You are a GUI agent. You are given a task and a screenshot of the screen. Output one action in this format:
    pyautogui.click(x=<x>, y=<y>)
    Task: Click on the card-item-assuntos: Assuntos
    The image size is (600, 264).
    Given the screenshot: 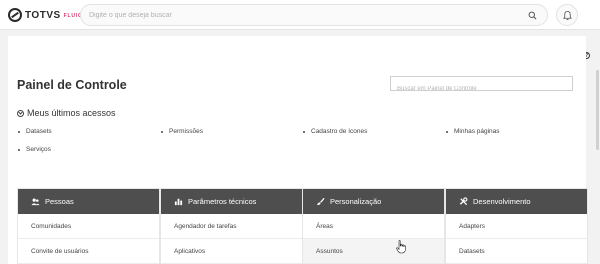 What is the action you would take?
    pyautogui.click(x=373, y=251)
    